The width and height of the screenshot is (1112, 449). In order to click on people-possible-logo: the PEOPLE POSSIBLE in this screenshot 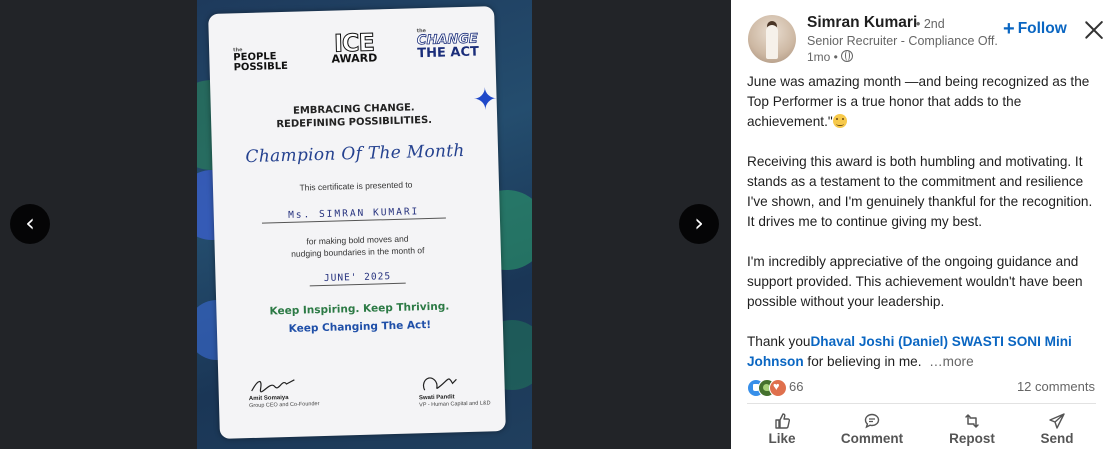, I will do `click(263, 60)`.